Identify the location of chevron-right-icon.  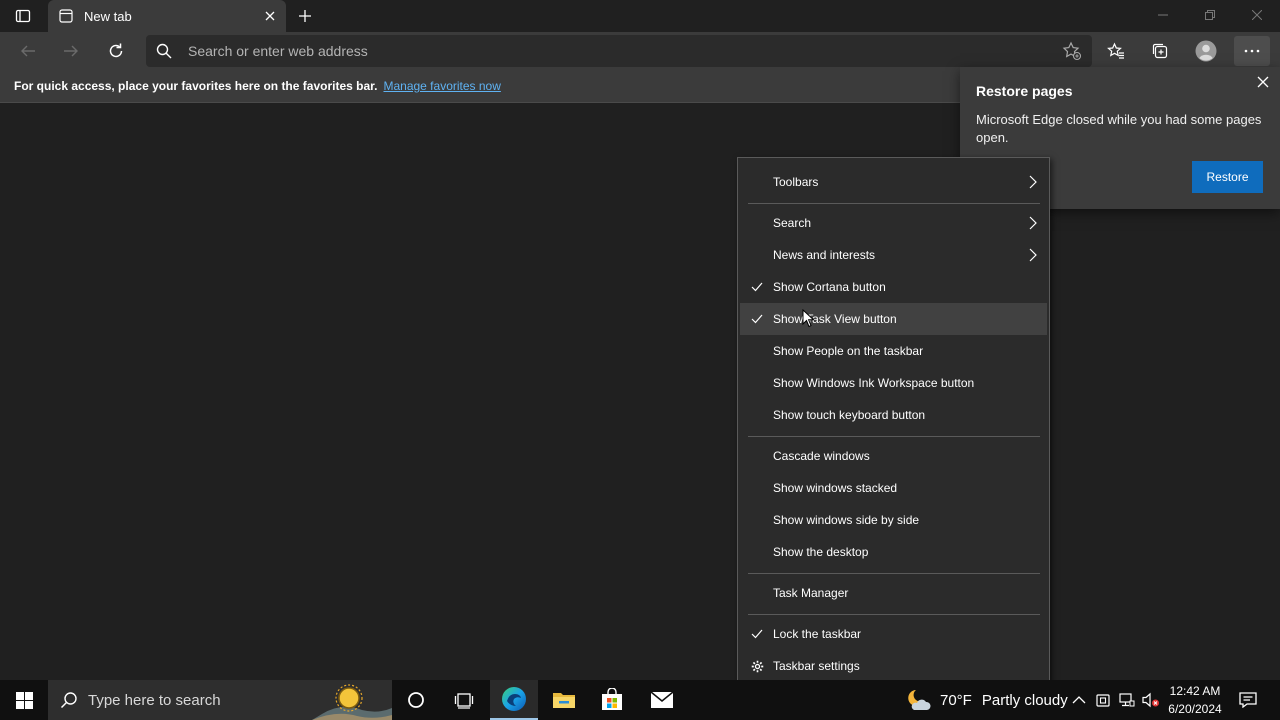
(1033, 182).